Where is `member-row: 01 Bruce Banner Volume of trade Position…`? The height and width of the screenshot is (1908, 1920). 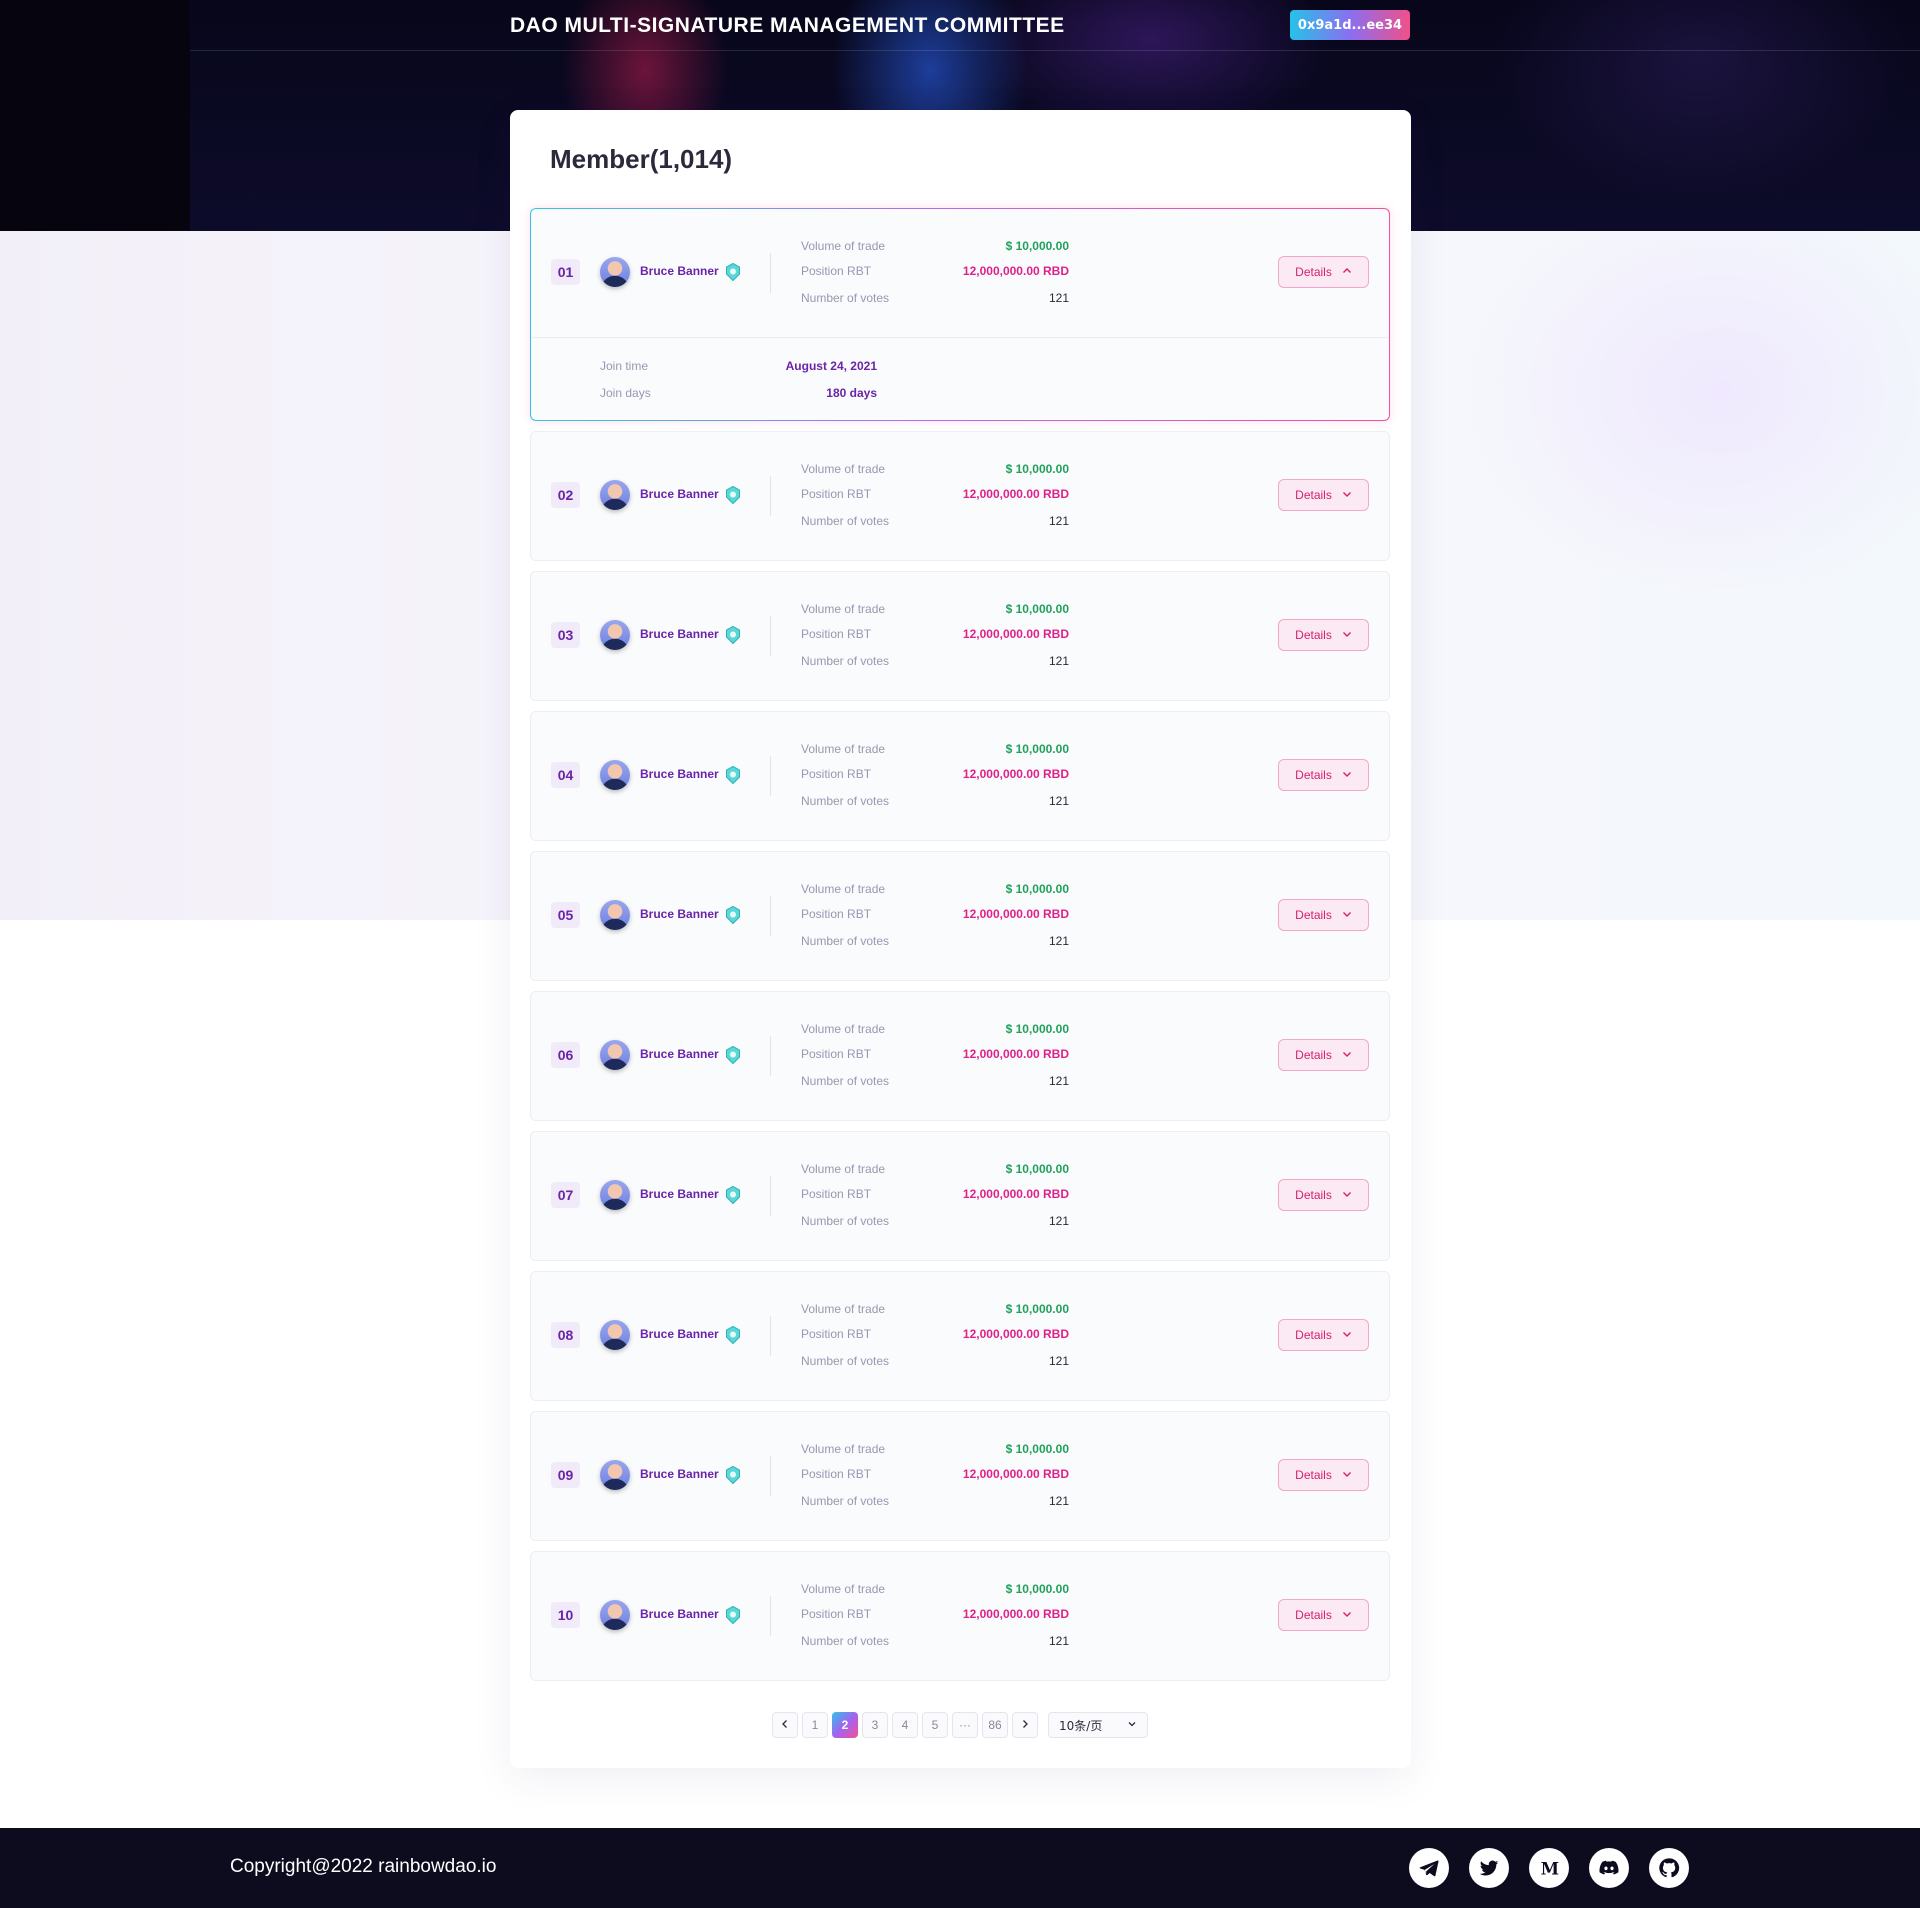
member-row: 01 Bruce Banner Volume of trade Position… is located at coordinates (960, 314).